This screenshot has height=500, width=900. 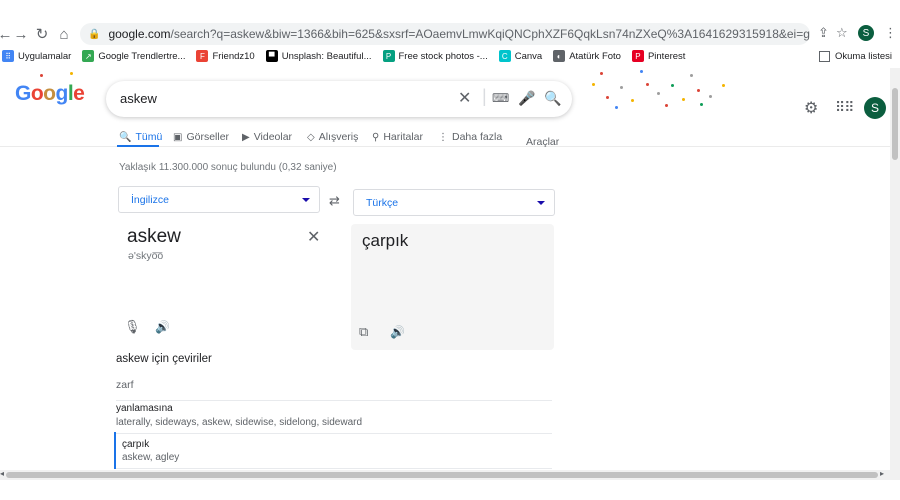 I want to click on horizontal-scrollbar-thumb, so click(x=442, y=475).